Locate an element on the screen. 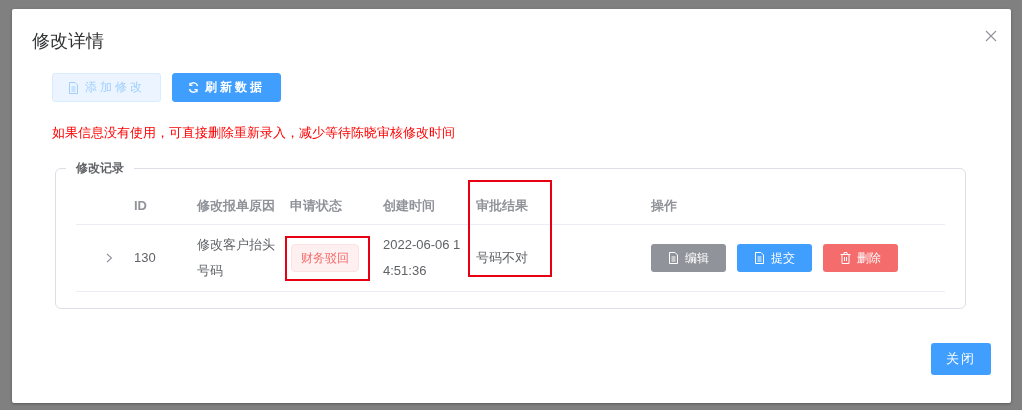 This screenshot has width=1022, height=410. table-cell-text: 修改客户抬头号码 is located at coordinates (236, 258).